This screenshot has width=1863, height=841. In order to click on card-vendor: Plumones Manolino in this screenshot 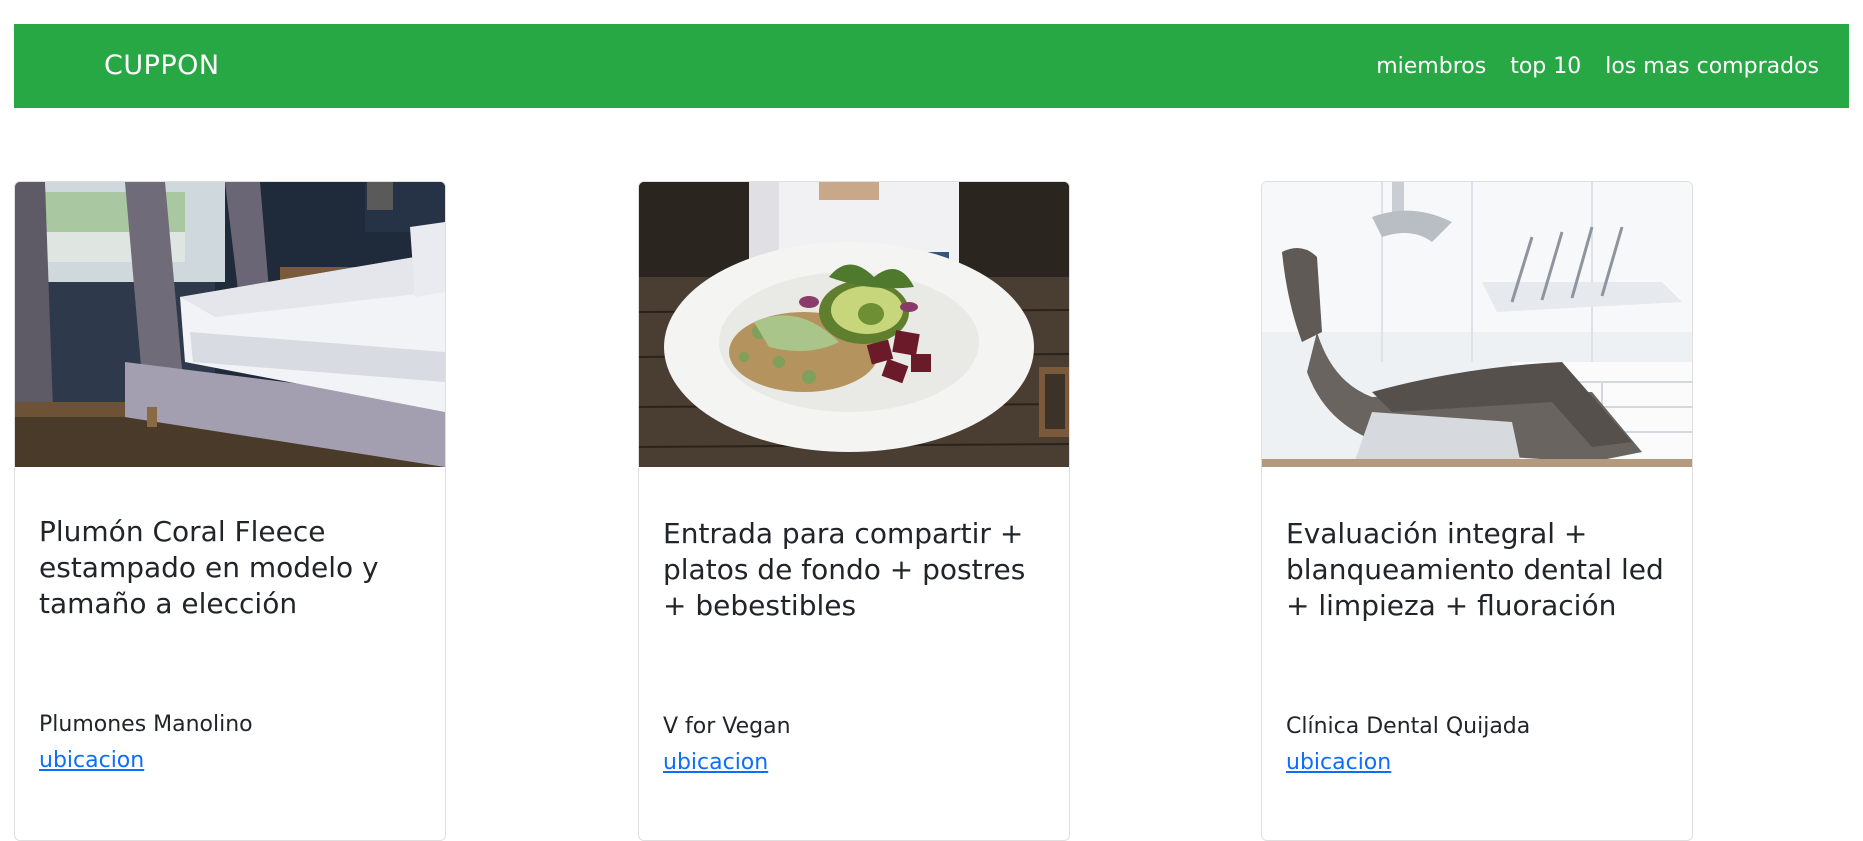, I will do `click(146, 724)`.